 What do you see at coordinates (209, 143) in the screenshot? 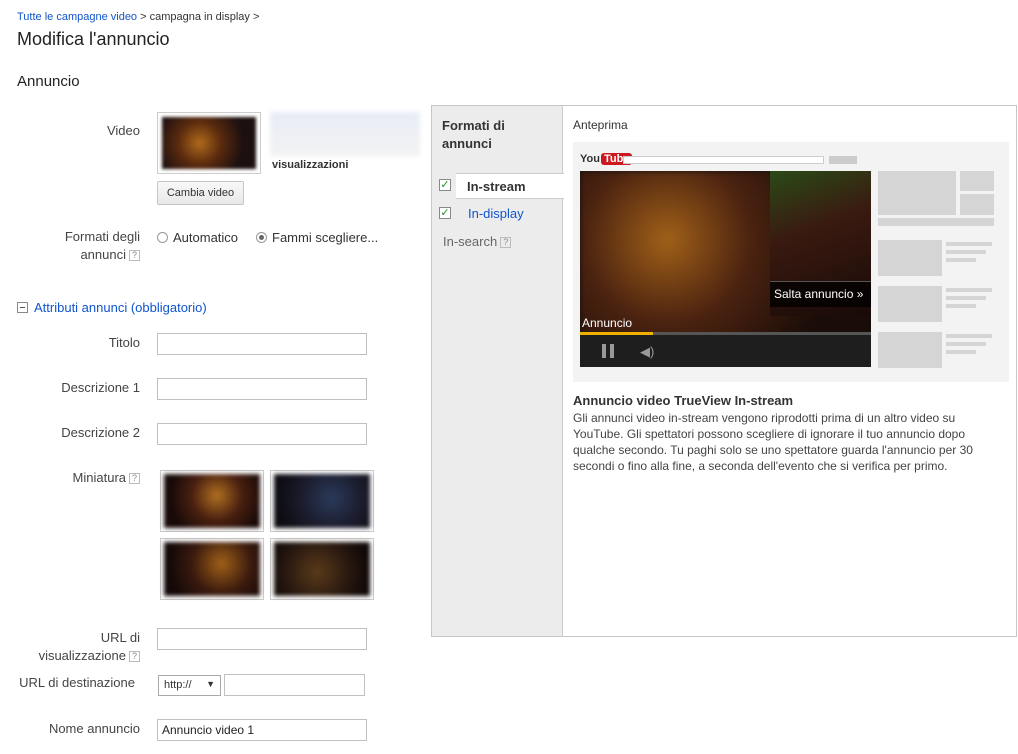
I see `video-thumbnail` at bounding box center [209, 143].